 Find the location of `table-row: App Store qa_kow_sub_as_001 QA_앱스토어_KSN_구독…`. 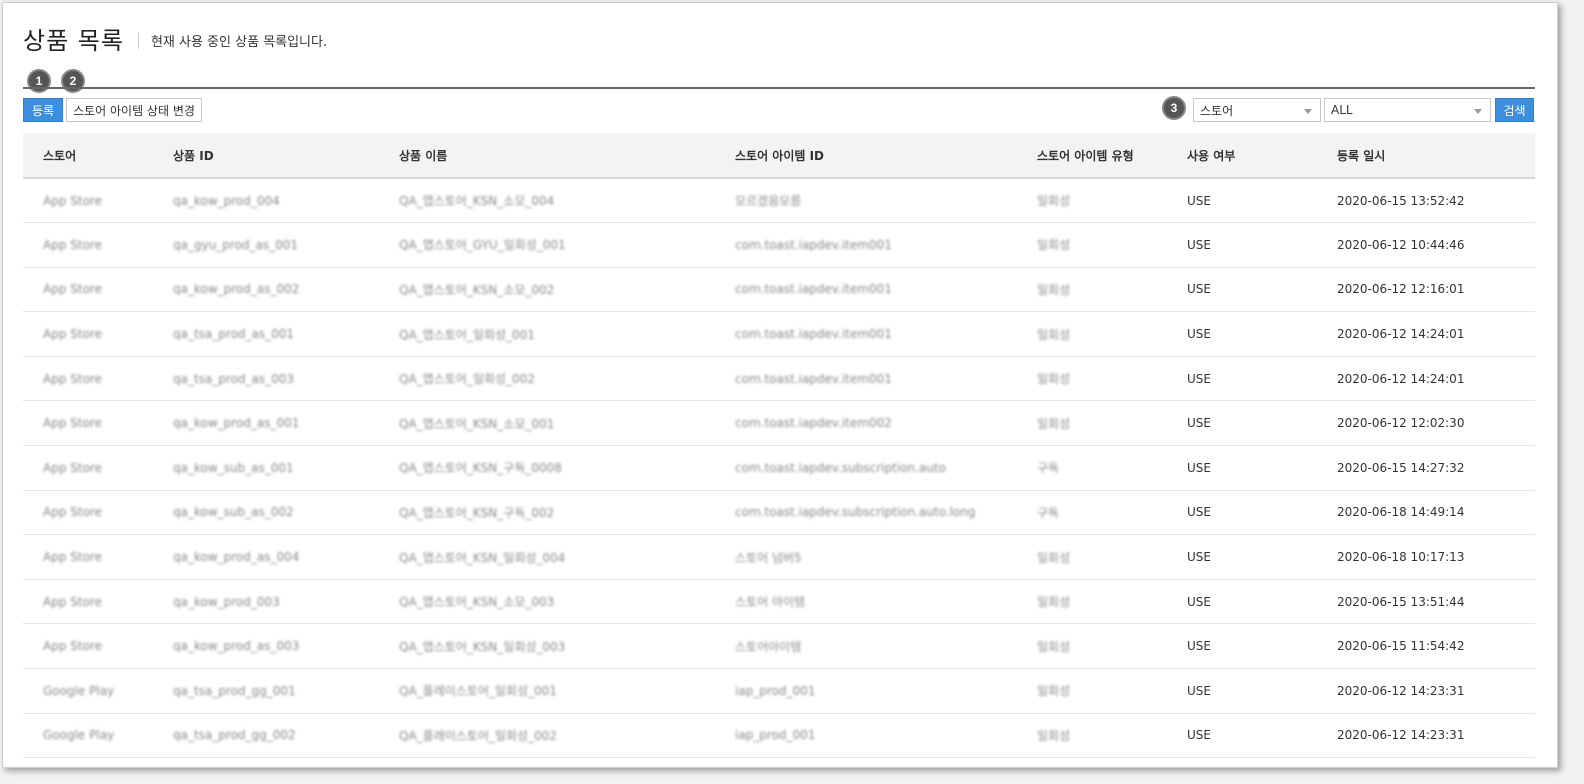

table-row: App Store qa_kow_sub_as_001 QA_앱스토어_KSN_구독… is located at coordinates (779, 468).